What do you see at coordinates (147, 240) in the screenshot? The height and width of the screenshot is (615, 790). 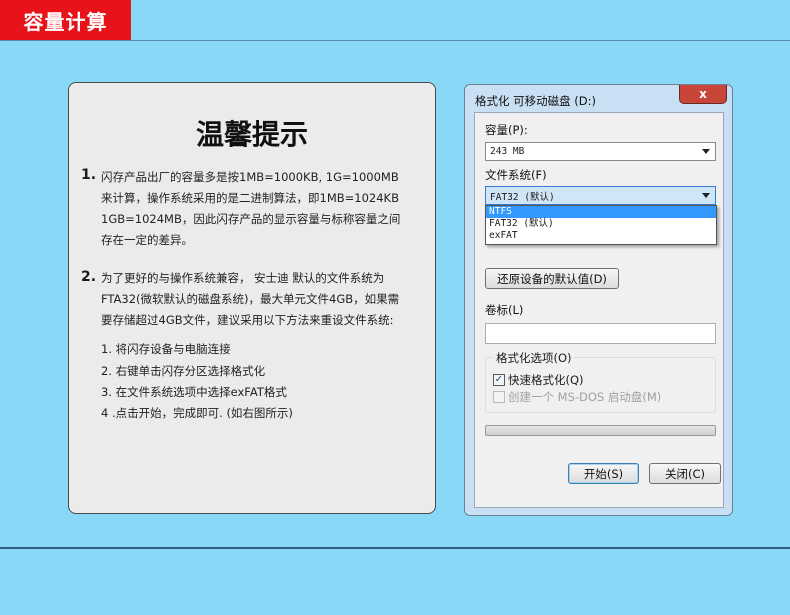 I see `tip-1-line: 存在一定的差异。` at bounding box center [147, 240].